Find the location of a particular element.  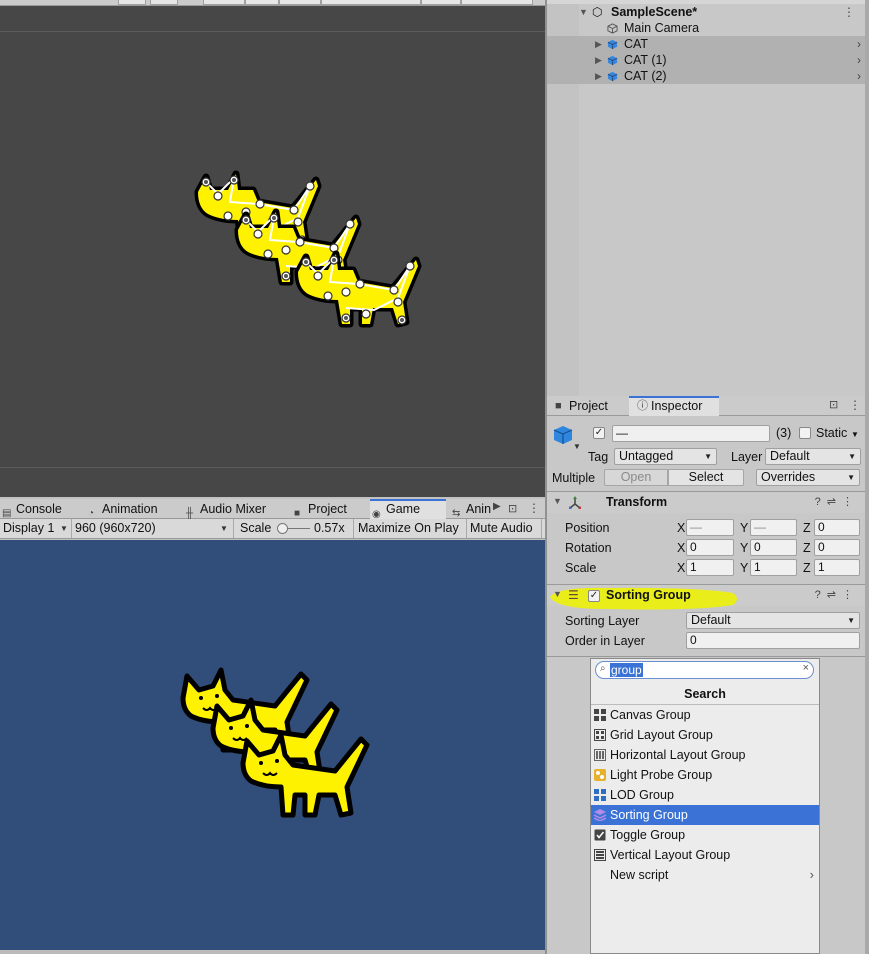

result-canvas-group: Canvas Group is located at coordinates (705, 715).